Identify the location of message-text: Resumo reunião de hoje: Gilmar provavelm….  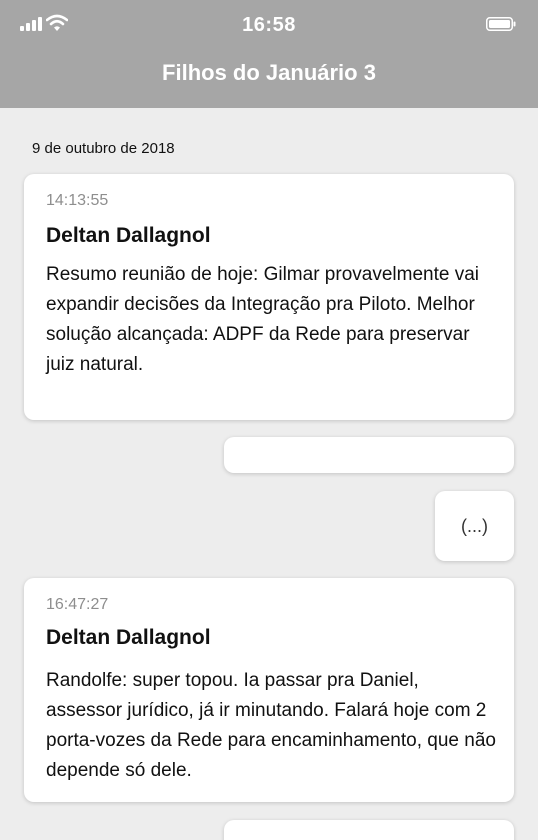
(262, 319).